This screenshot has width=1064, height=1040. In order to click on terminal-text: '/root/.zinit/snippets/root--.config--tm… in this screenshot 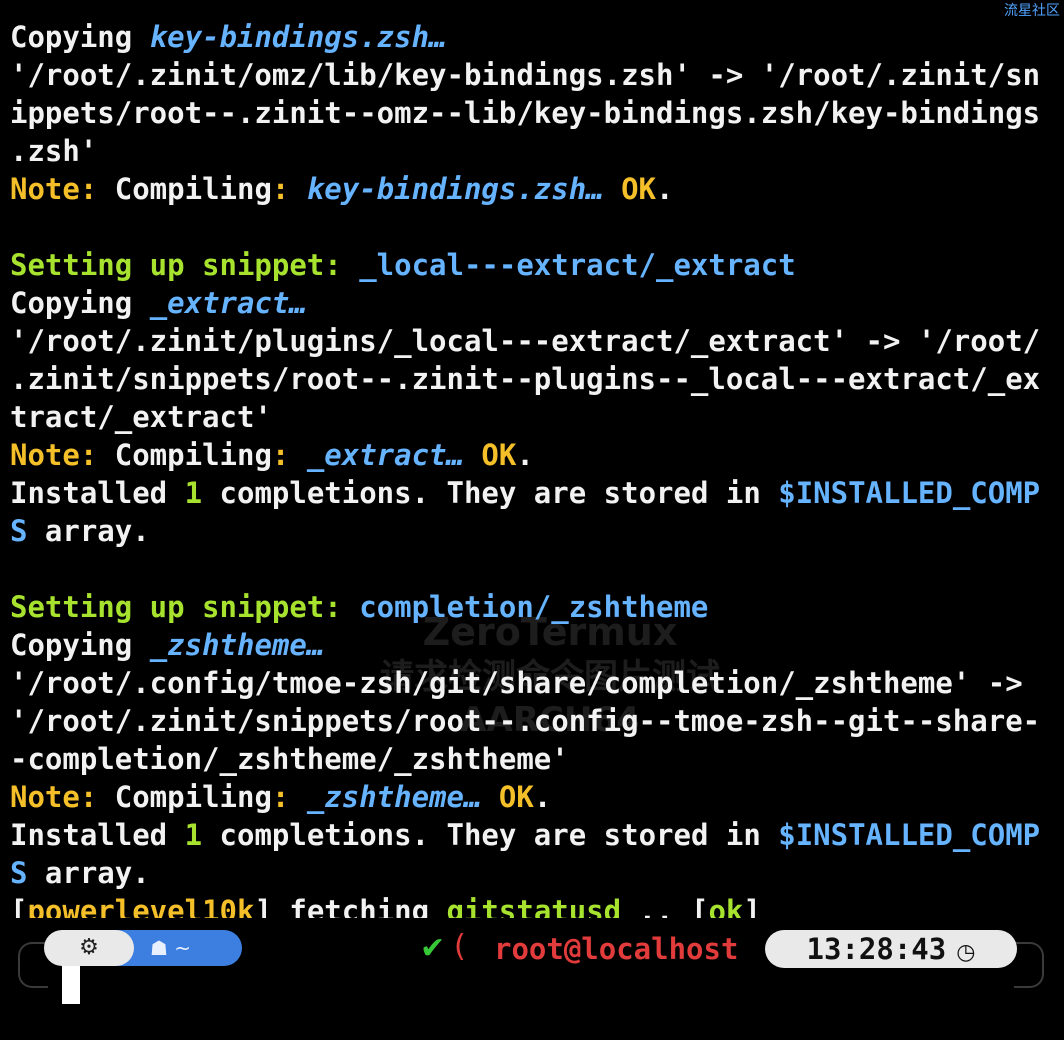, I will do `click(525, 721)`.